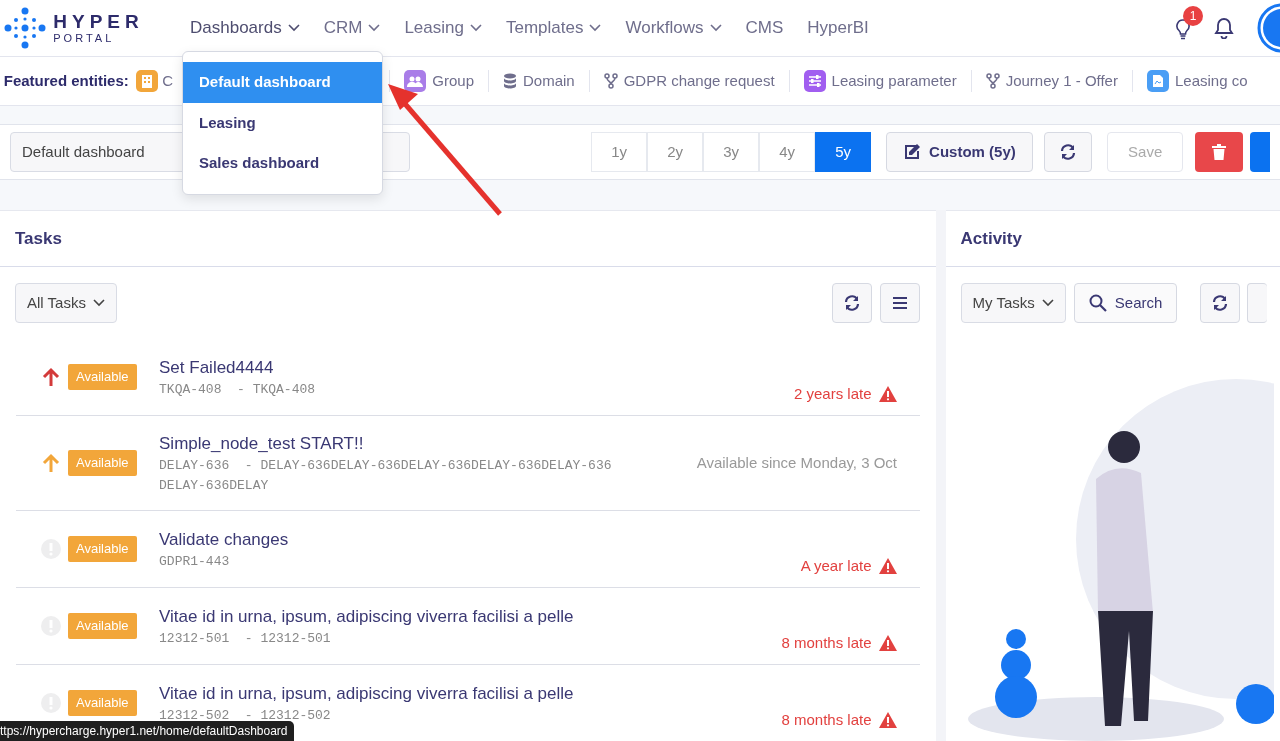 The image size is (1280, 741). Describe the element at coordinates (797, 462) in the screenshot. I see `due-text: Available since Monday, 3 Oct` at that location.